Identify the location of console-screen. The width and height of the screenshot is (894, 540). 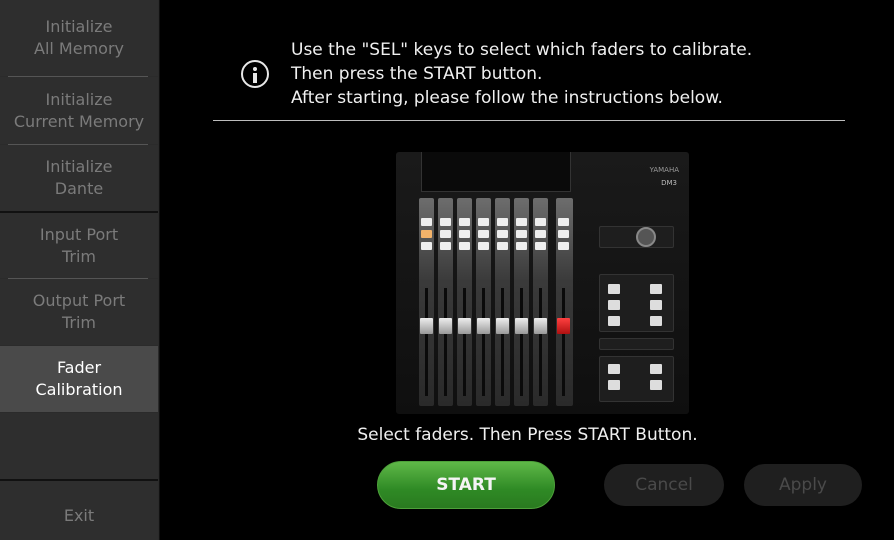
(496, 172).